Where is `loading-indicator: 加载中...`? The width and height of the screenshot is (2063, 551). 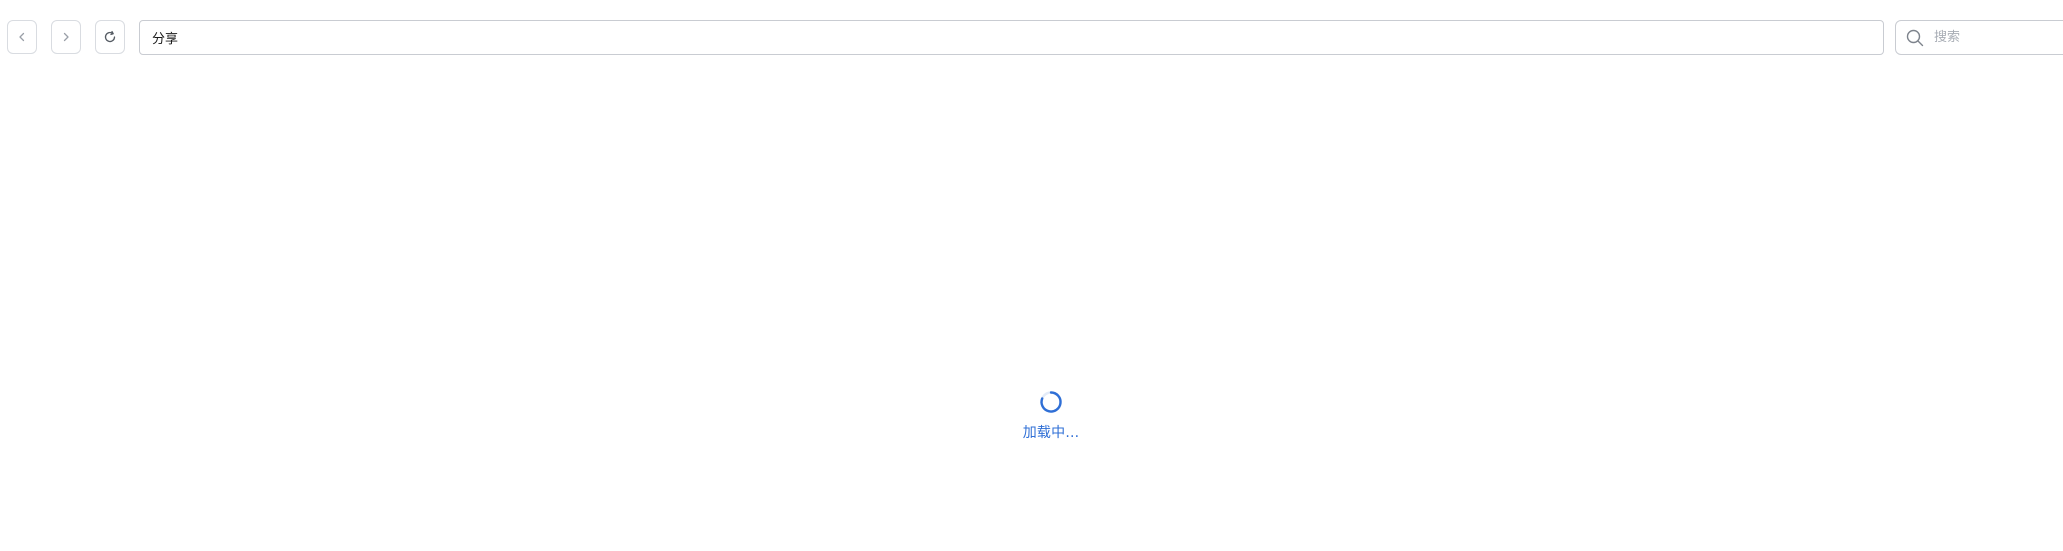
loading-indicator: 加载中... is located at coordinates (1051, 416).